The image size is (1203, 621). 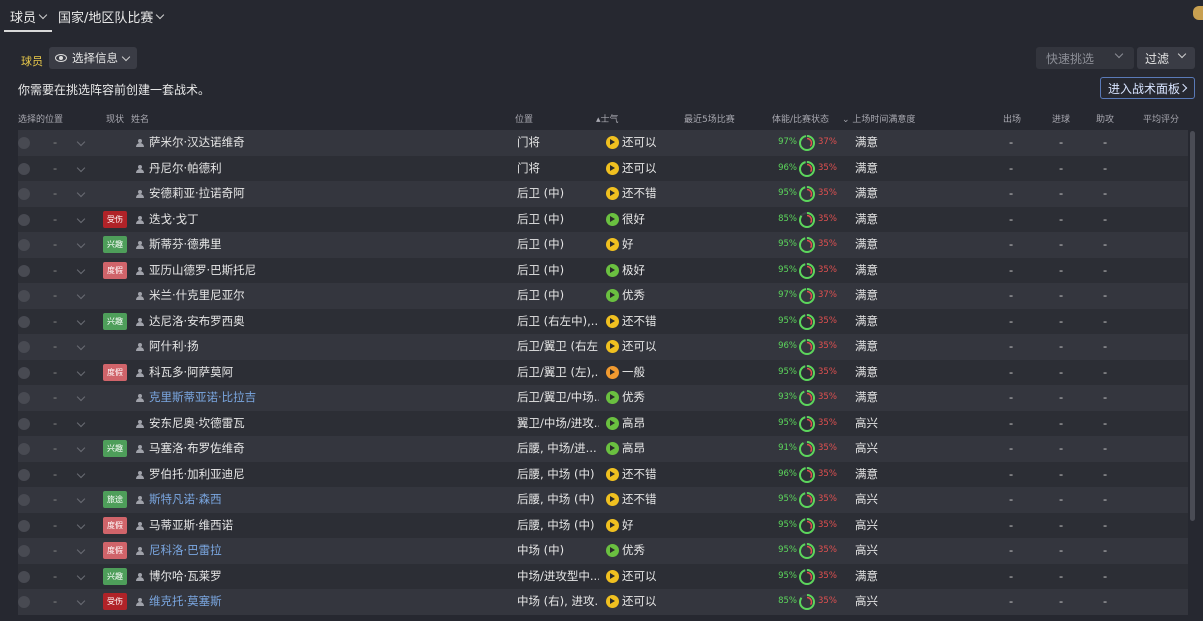 I want to click on table-row: - 安德莉亚·拉诺奇阿 后卫 (中) 还不错 95% 35% 满意 - - -, so click(x=603, y=194).